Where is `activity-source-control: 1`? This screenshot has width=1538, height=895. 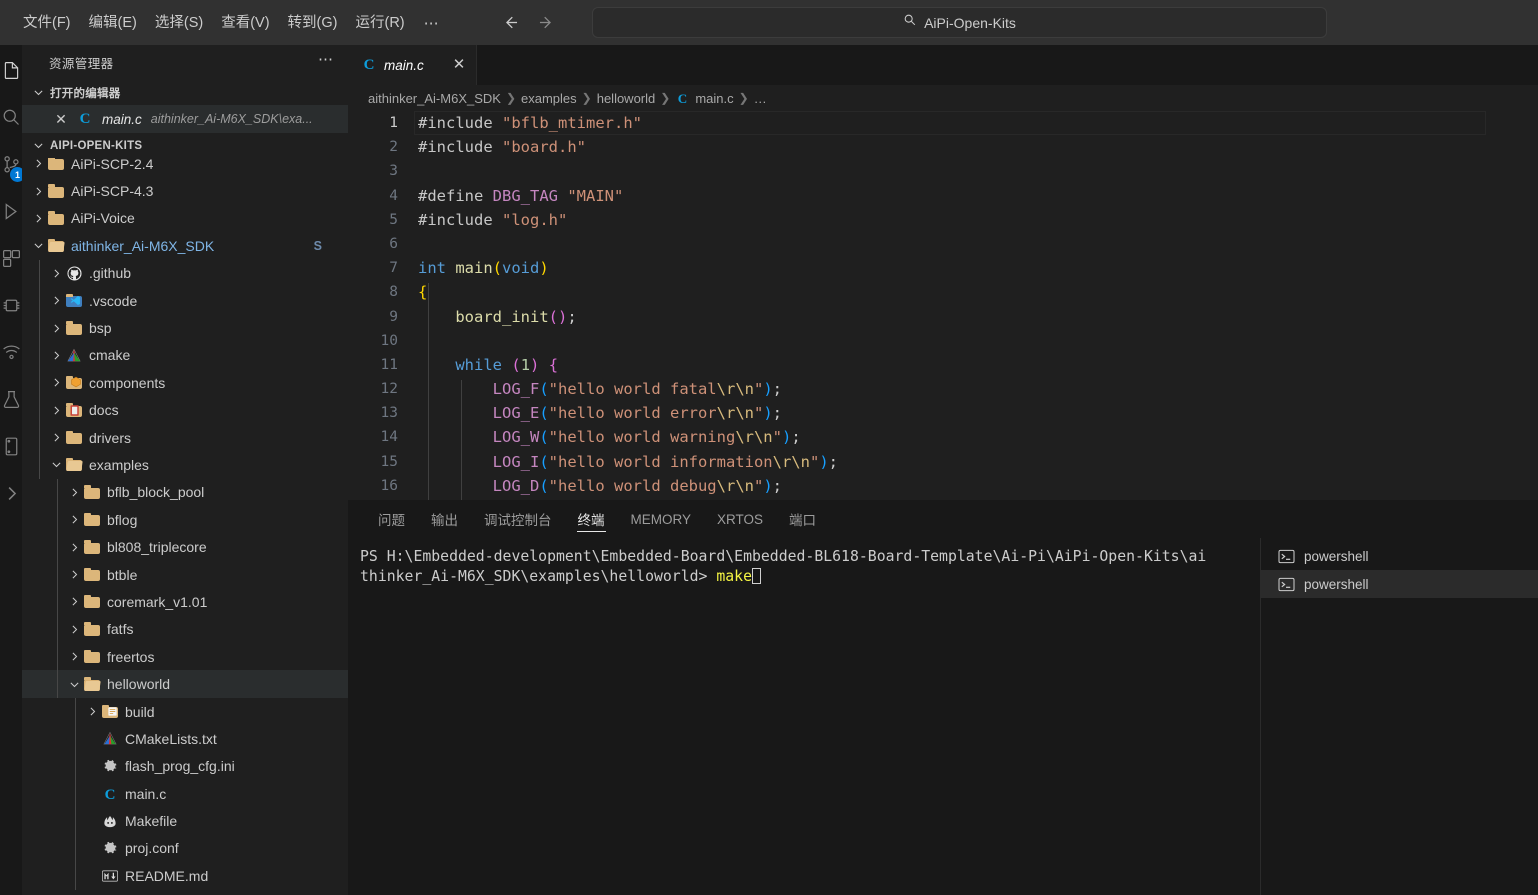 activity-source-control: 1 is located at coordinates (11, 166).